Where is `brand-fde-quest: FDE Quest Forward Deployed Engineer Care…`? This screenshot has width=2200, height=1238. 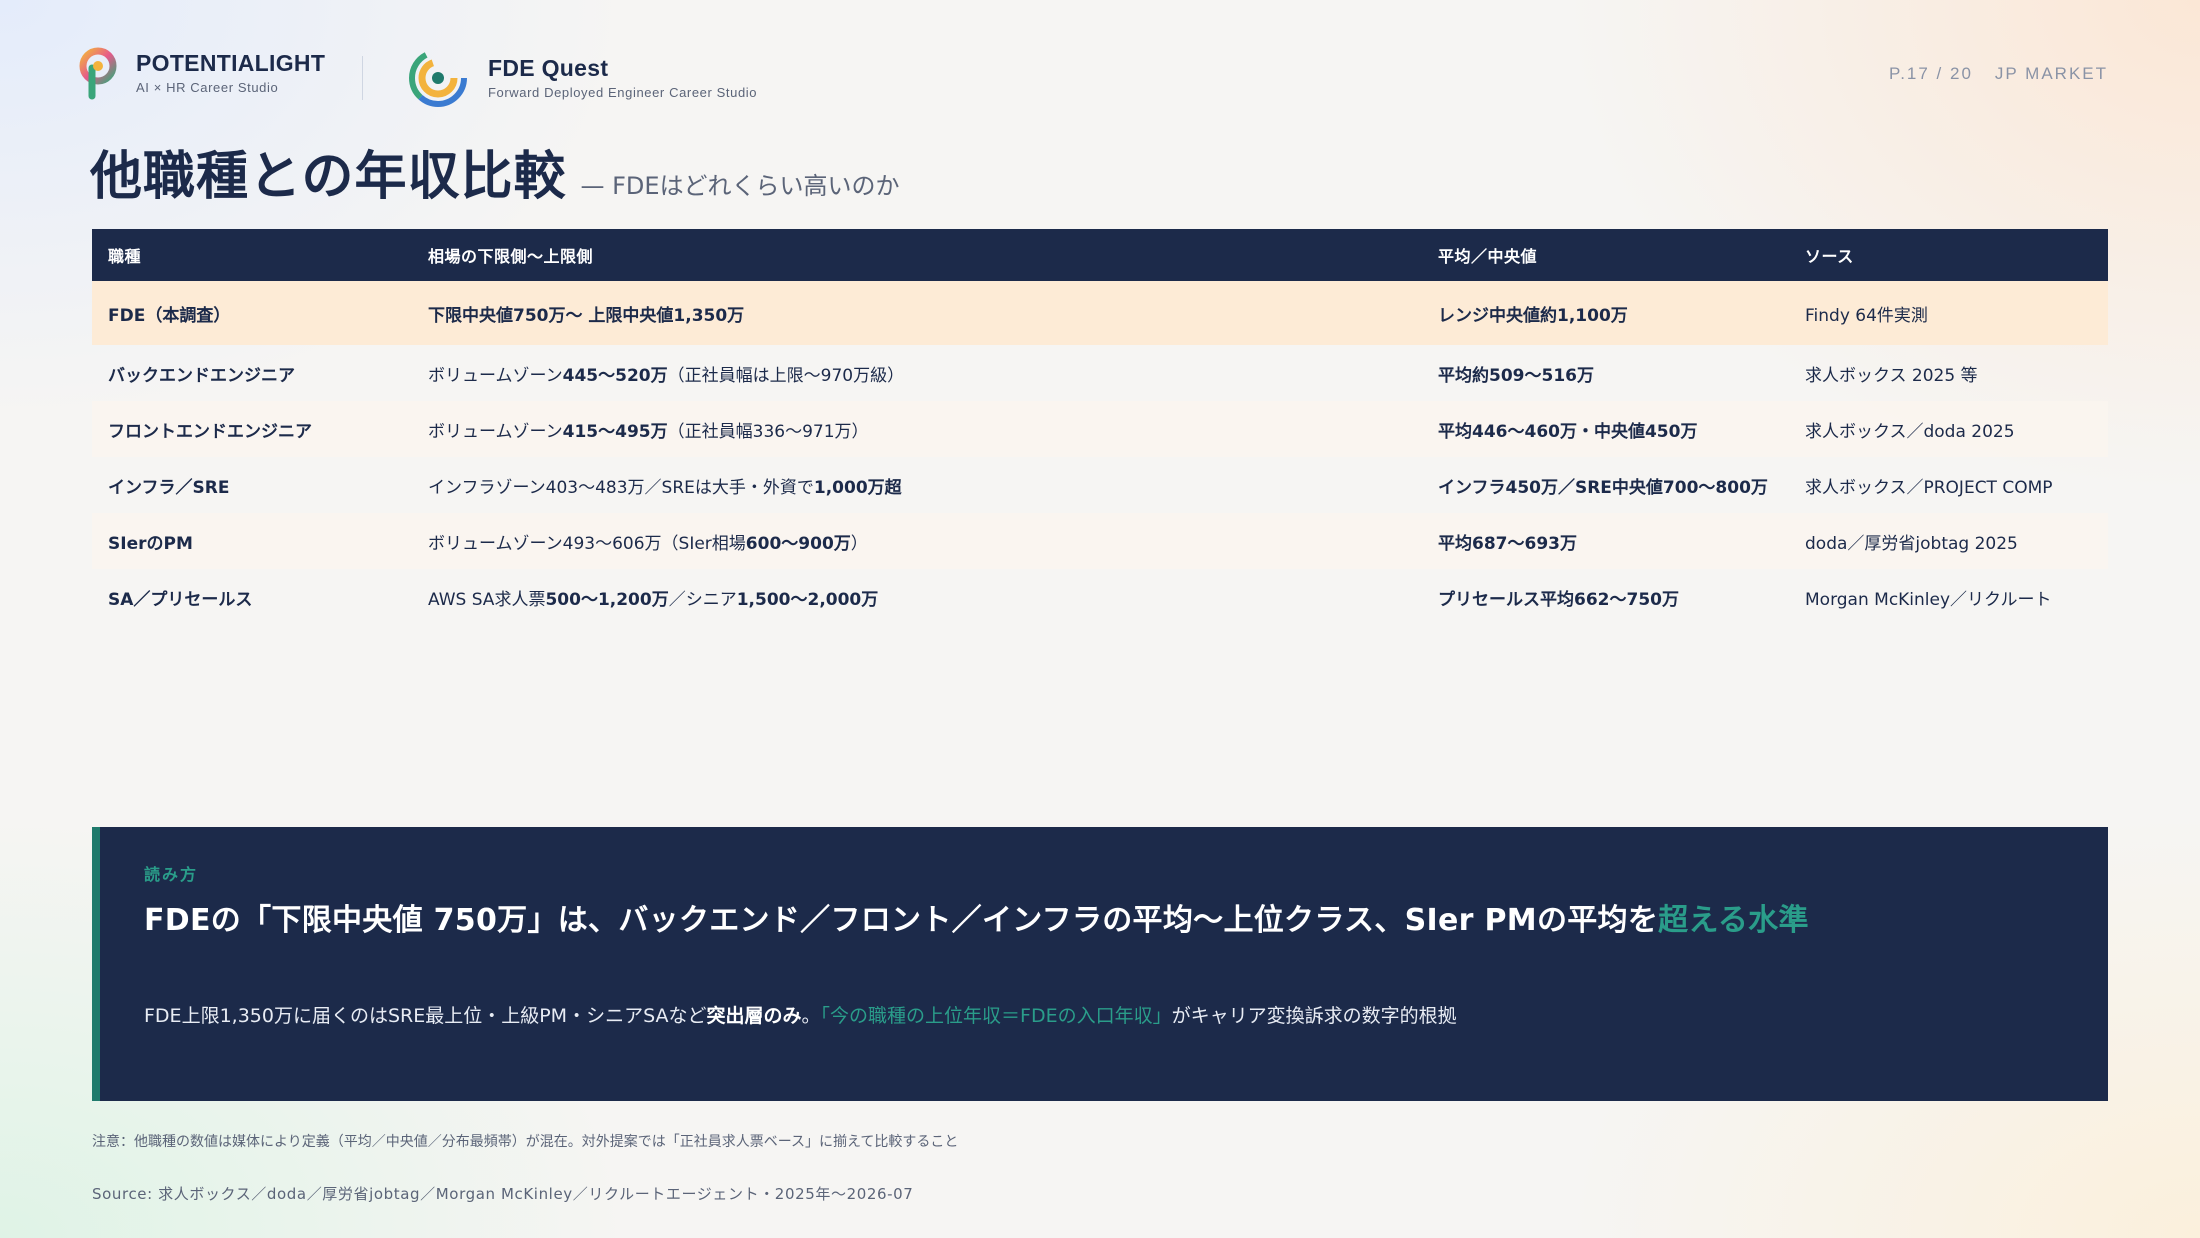
brand-fde-quest: FDE Quest Forward Deployed Engineer Care… is located at coordinates (581, 78).